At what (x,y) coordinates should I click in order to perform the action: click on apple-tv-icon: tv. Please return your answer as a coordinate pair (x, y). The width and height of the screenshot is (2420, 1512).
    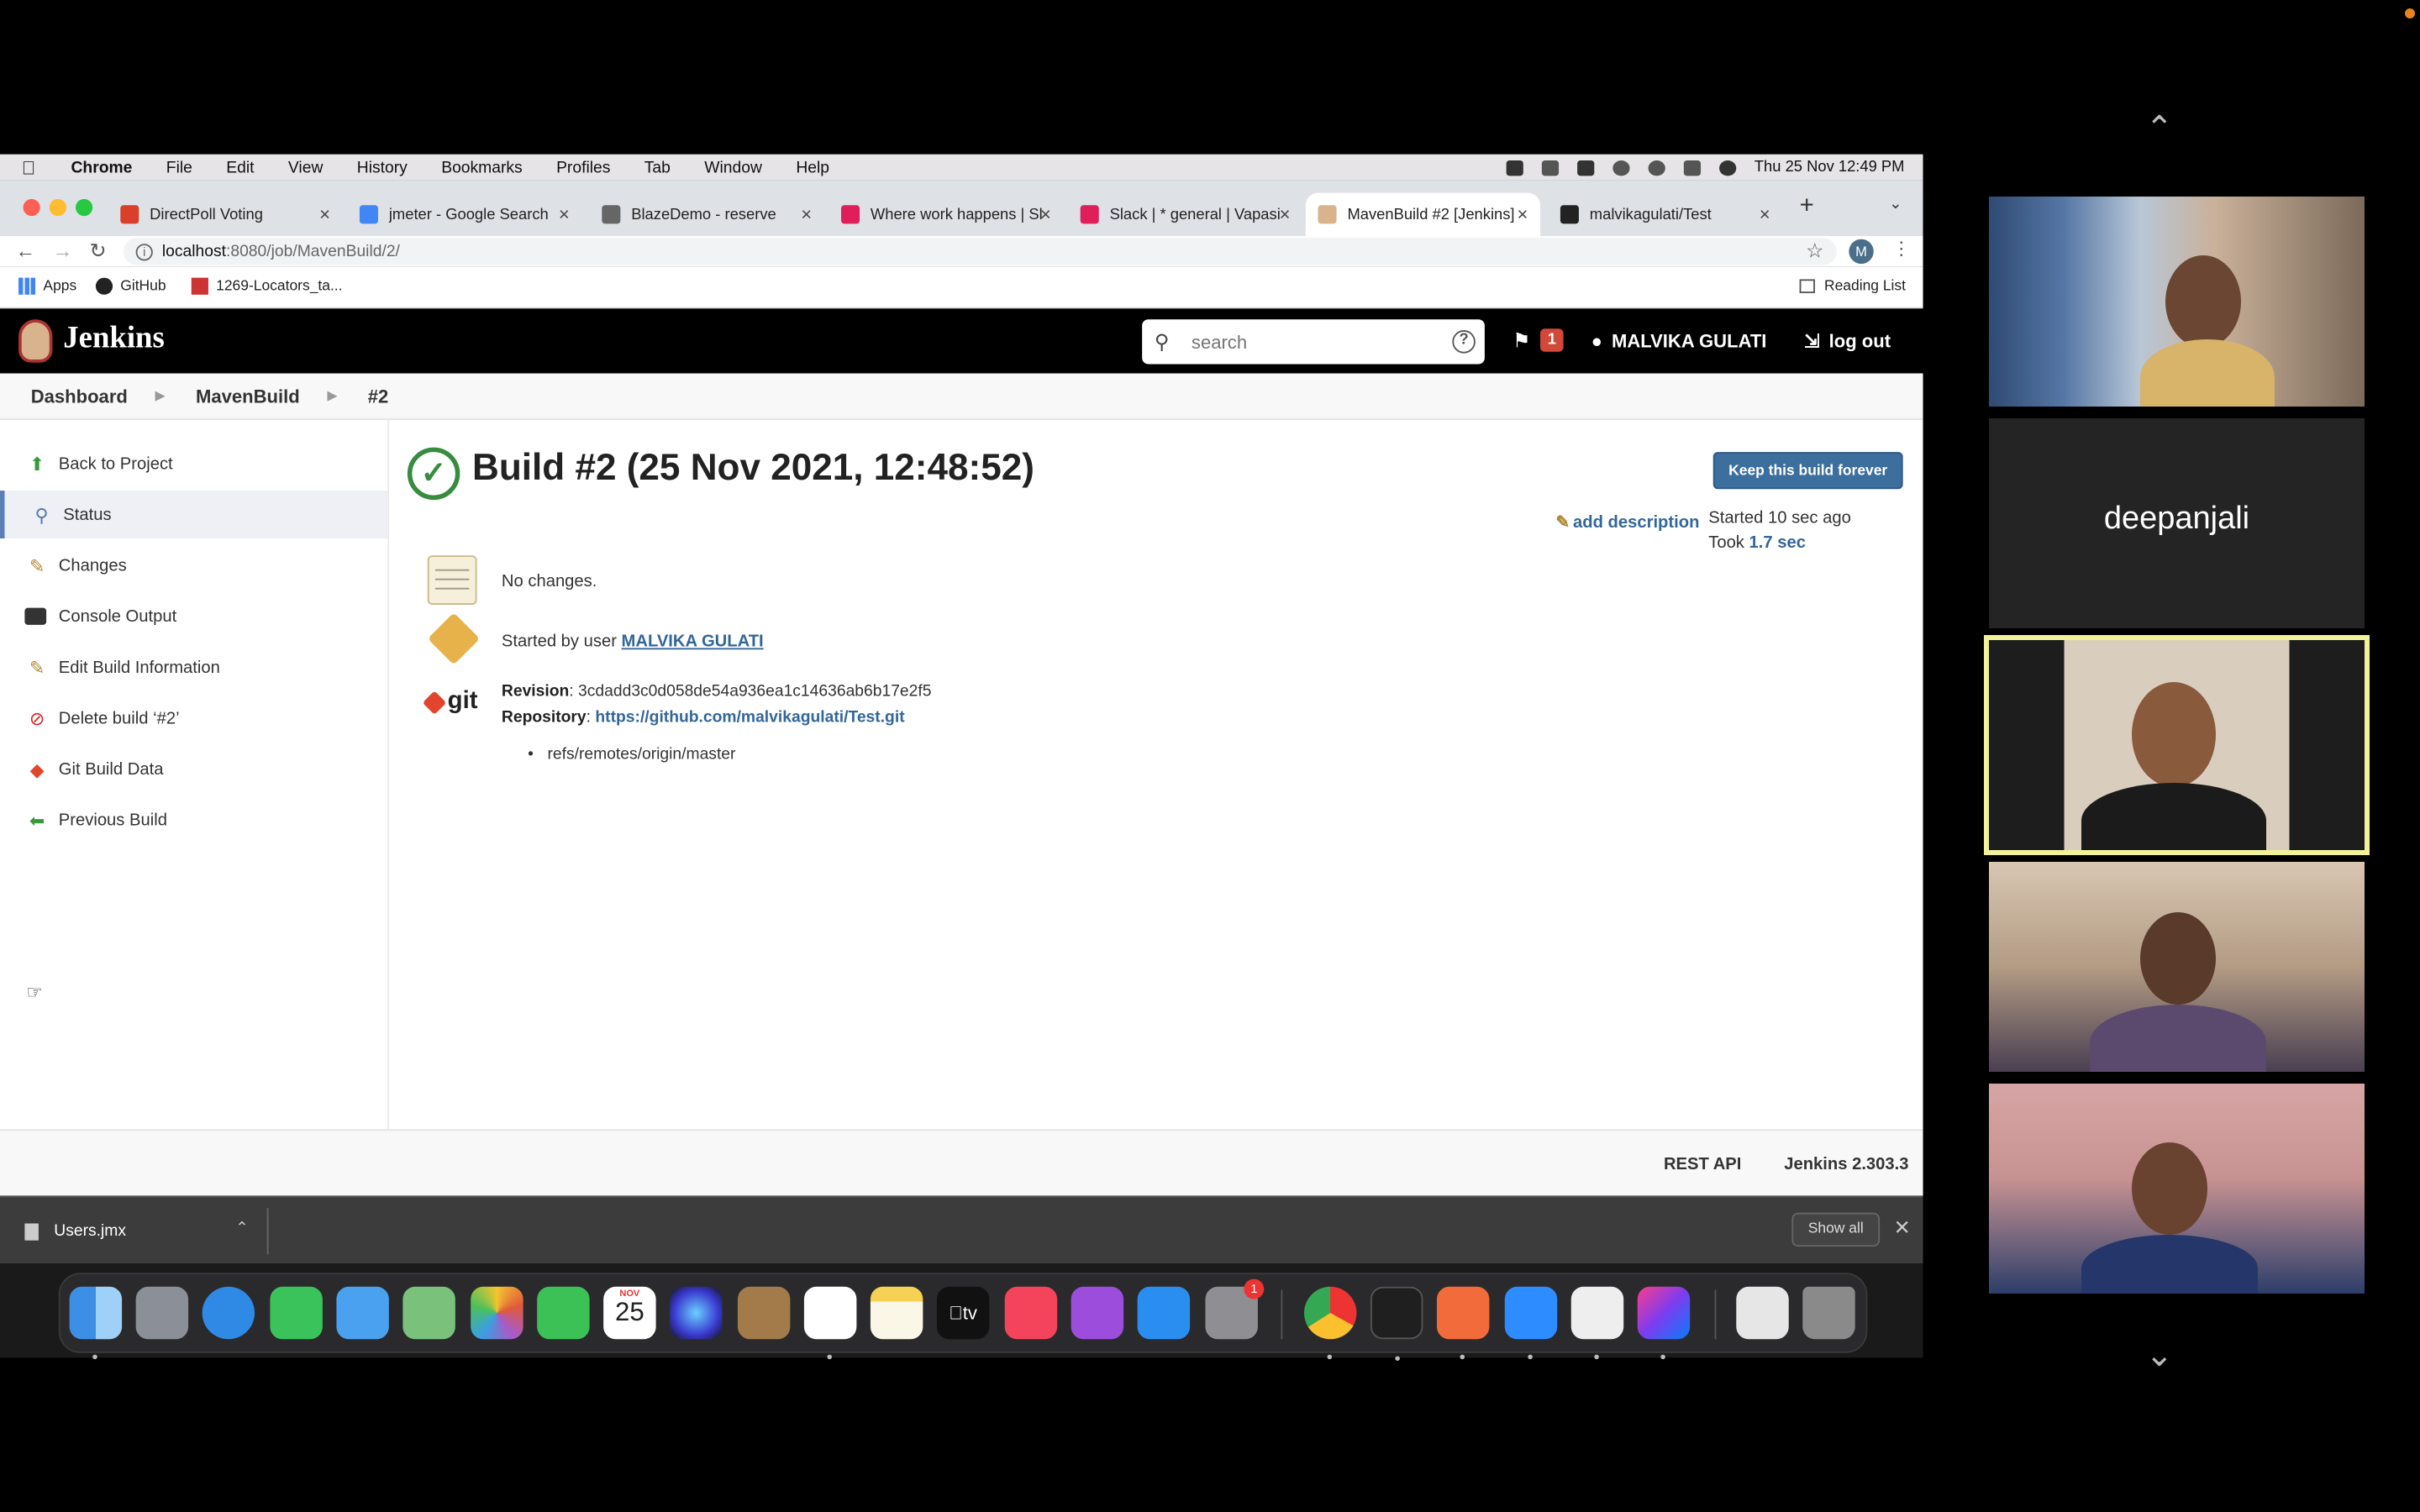
    Looking at the image, I should click on (963, 1313).